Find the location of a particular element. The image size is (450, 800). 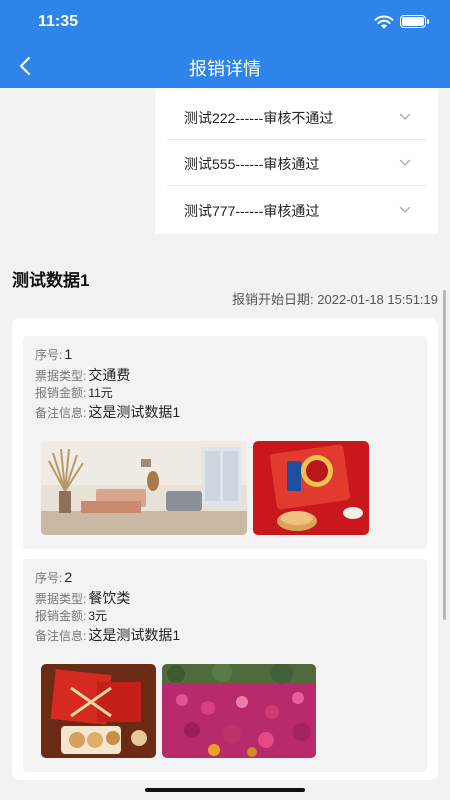

record-index-row: 序号: 2 is located at coordinates (53, 577).